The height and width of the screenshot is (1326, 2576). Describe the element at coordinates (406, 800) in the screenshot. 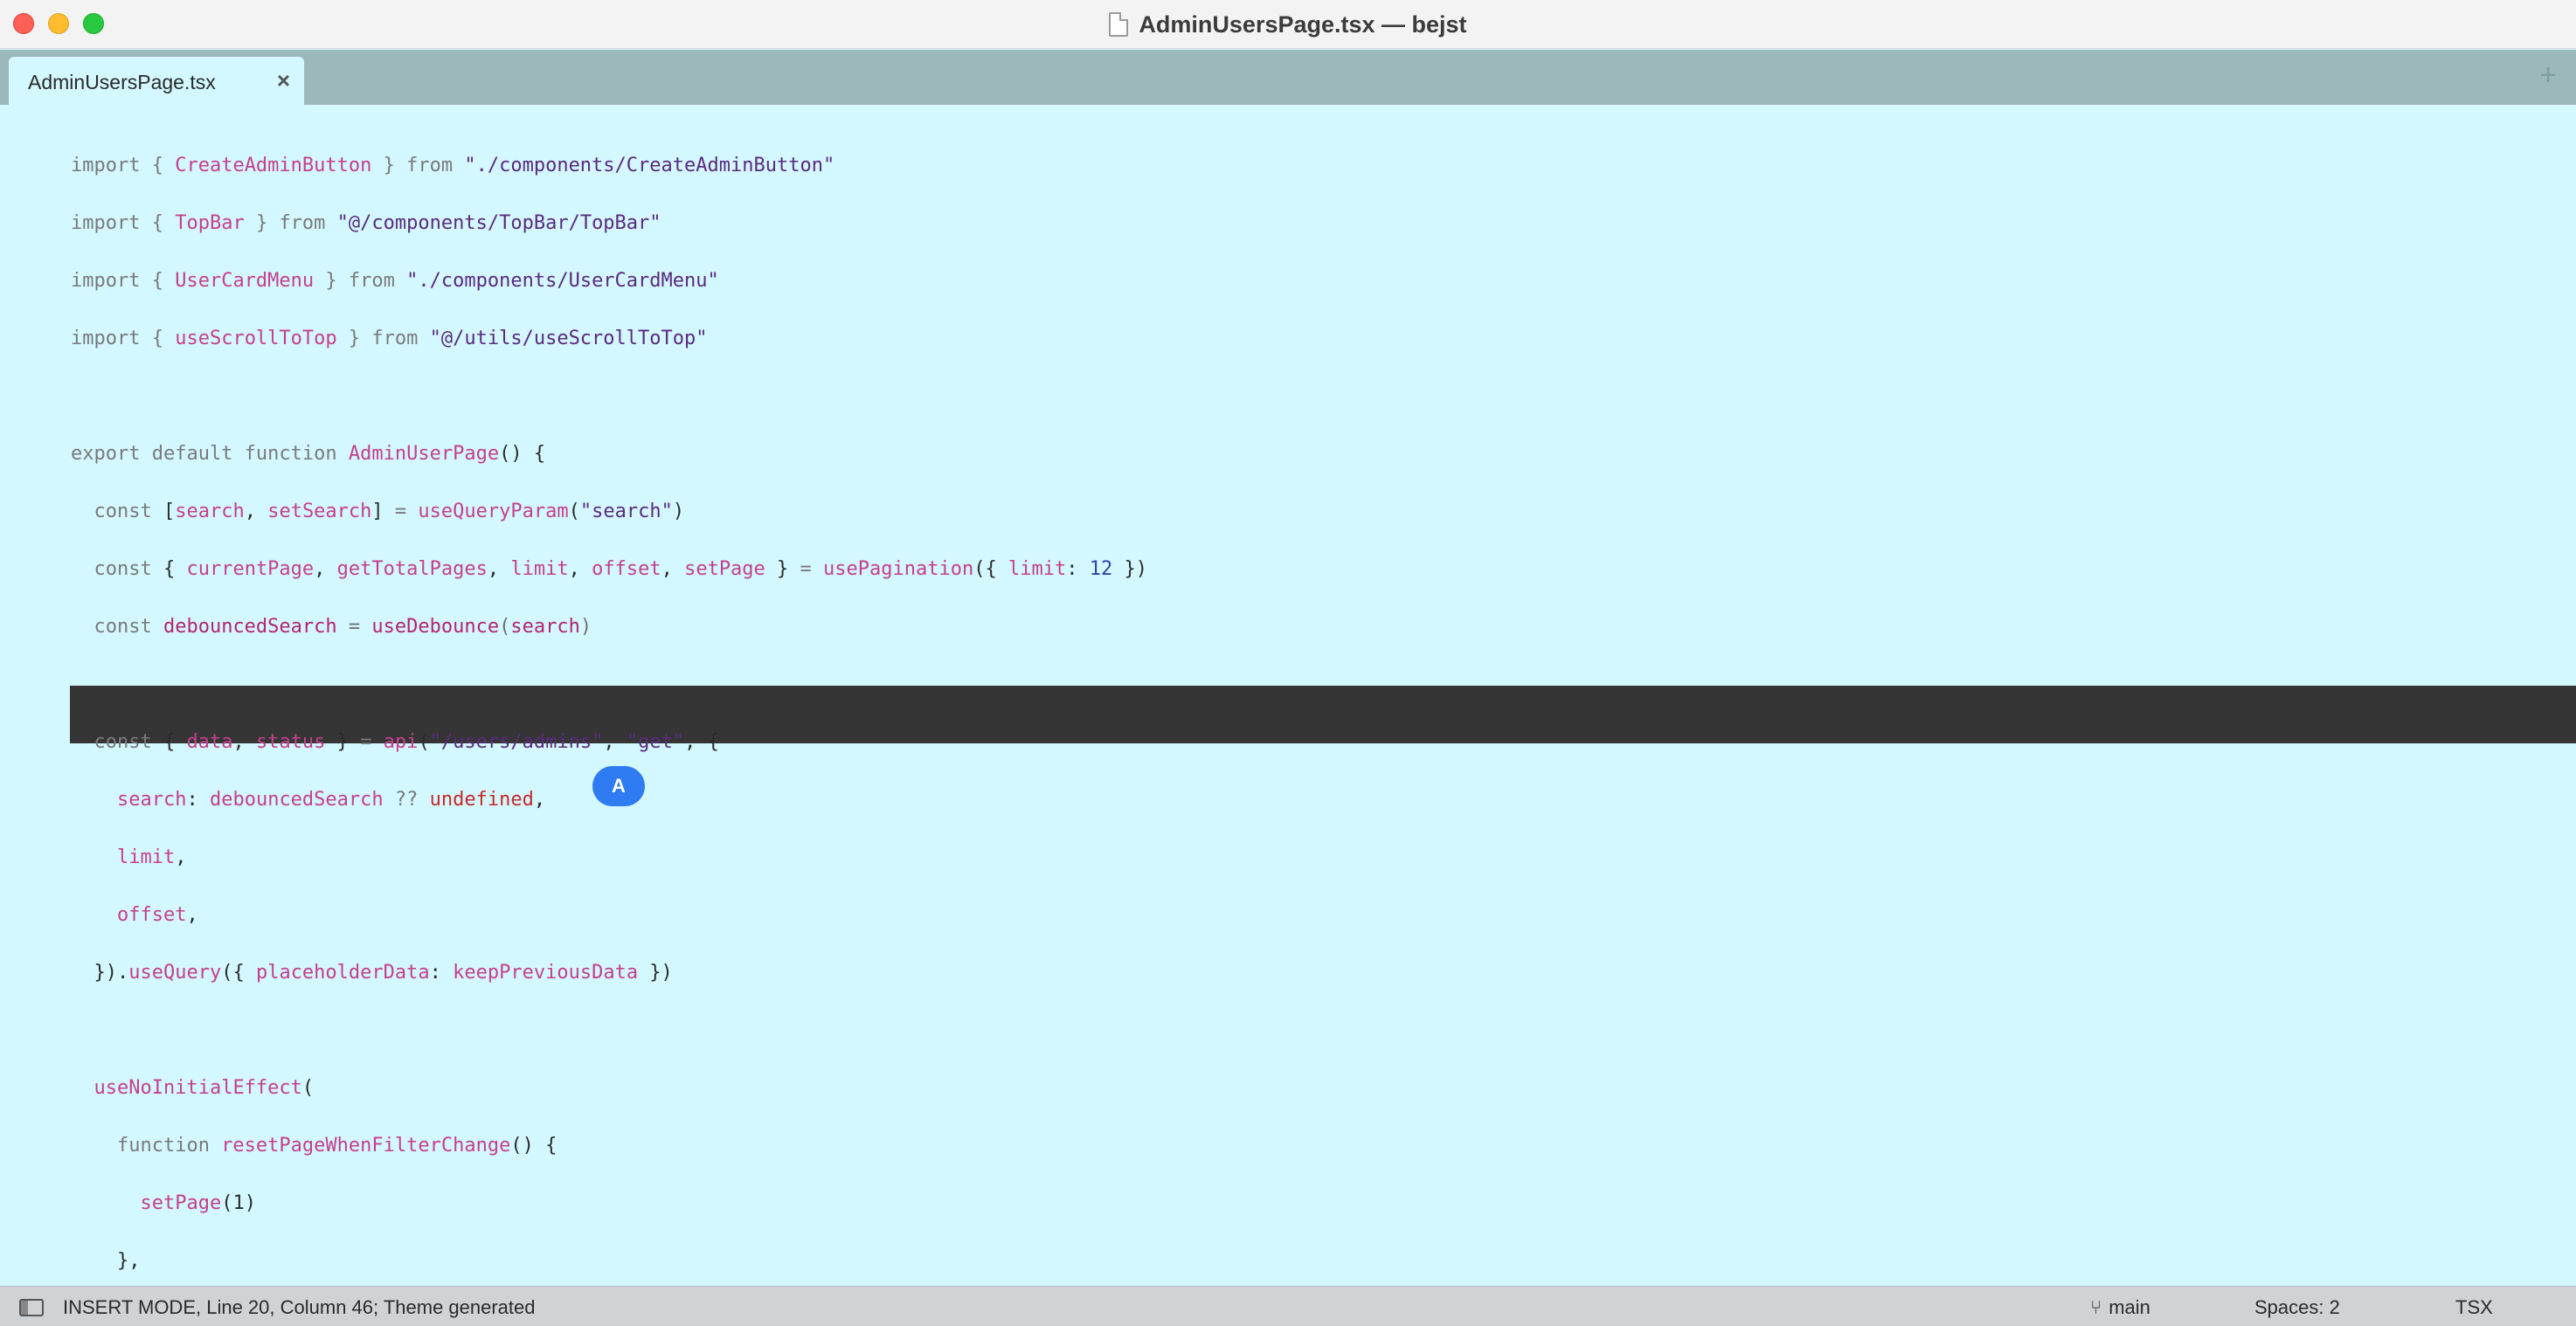

I see `code-token: ??` at that location.